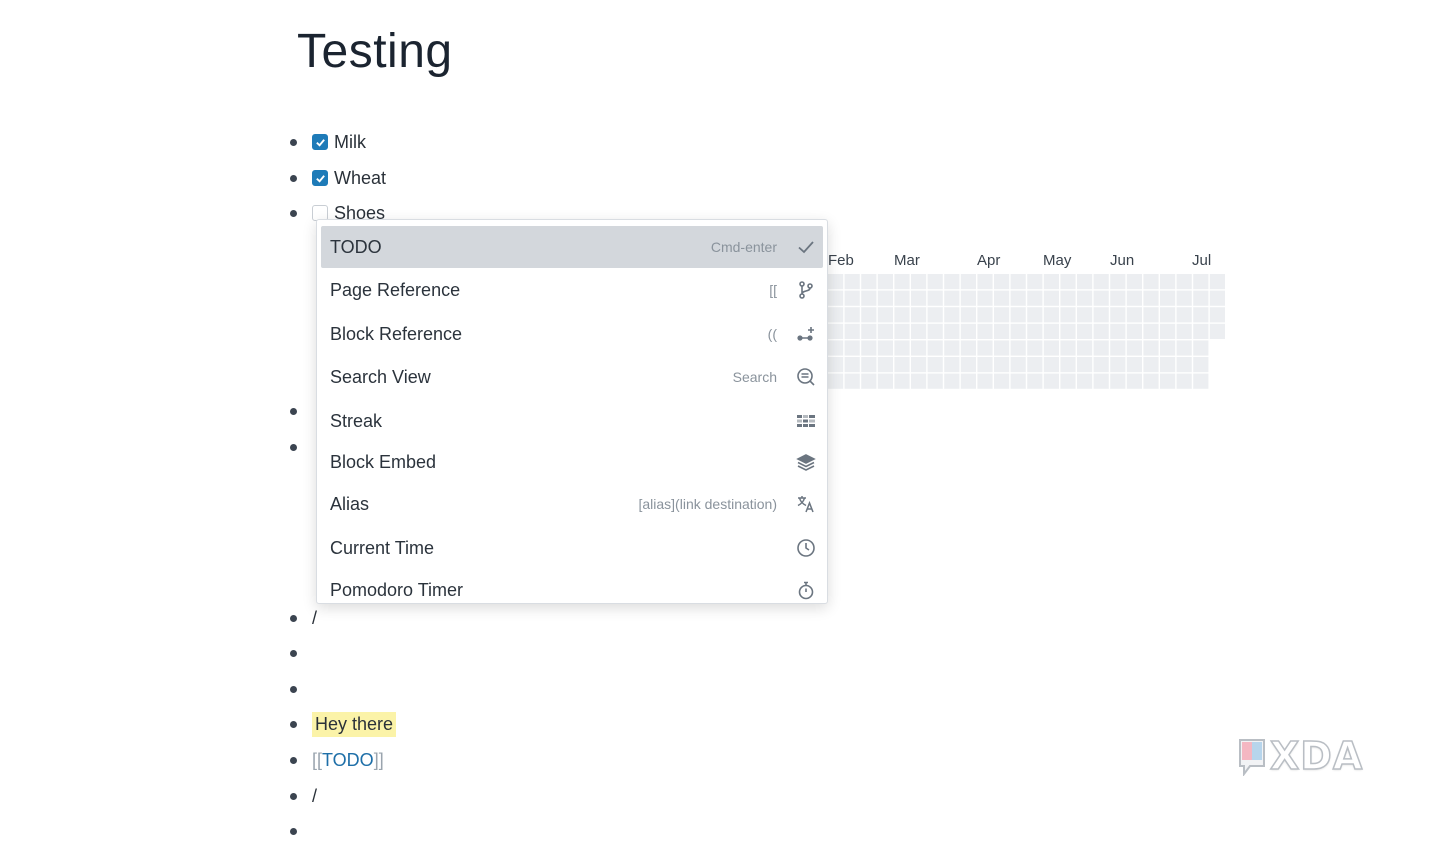 The height and width of the screenshot is (846, 1436). Describe the element at coordinates (396, 333) in the screenshot. I see `menu-item-label: Block Reference` at that location.